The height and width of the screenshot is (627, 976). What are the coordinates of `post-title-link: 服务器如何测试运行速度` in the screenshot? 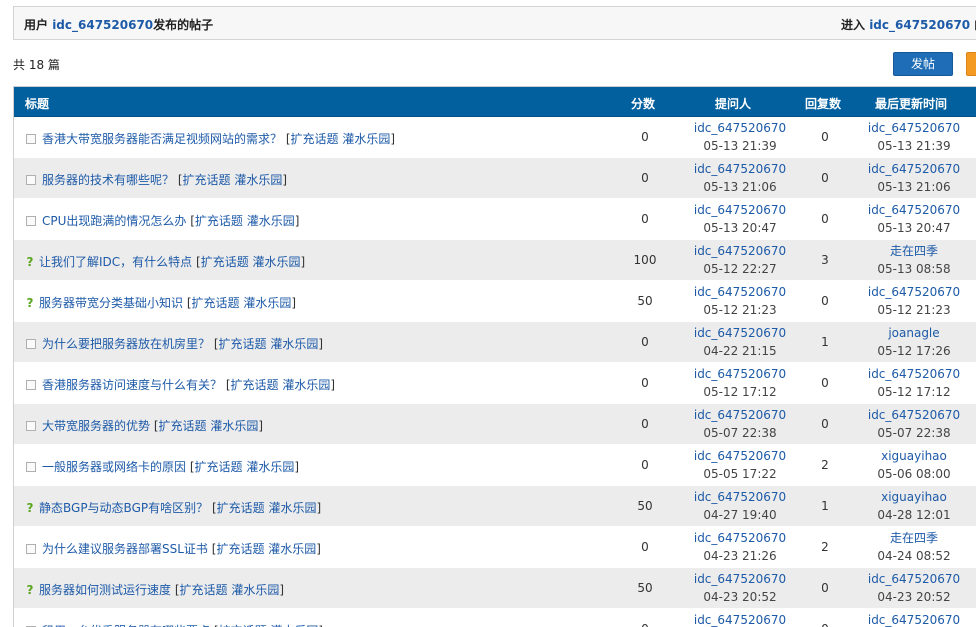 It's located at (105, 590).